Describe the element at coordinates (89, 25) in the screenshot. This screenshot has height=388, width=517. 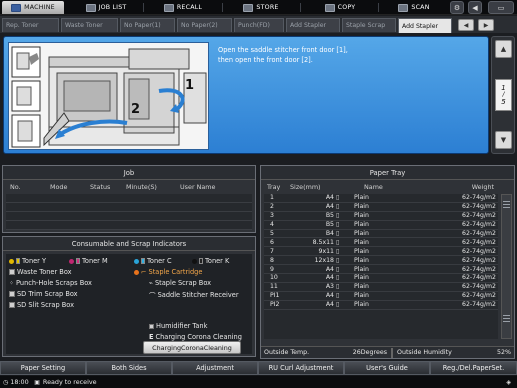
I see `tab-waste-toner: Waste Toner` at that location.